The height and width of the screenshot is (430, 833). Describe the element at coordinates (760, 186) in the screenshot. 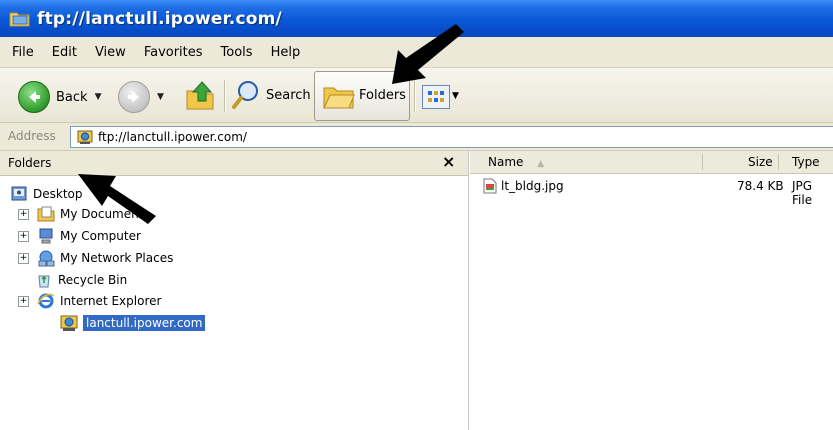

I see `file-size: 78.4 KB` at that location.